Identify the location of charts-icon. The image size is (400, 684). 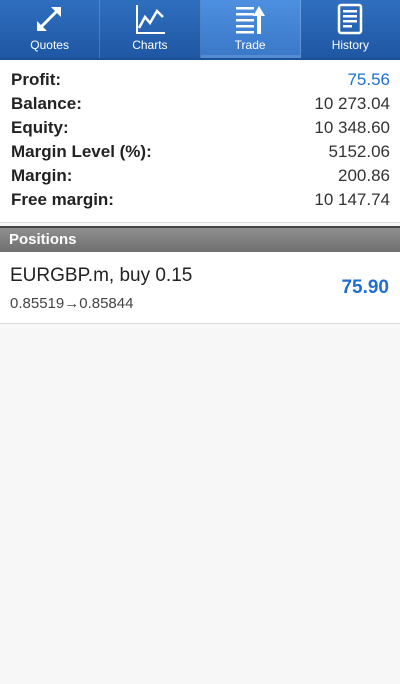
(150, 19).